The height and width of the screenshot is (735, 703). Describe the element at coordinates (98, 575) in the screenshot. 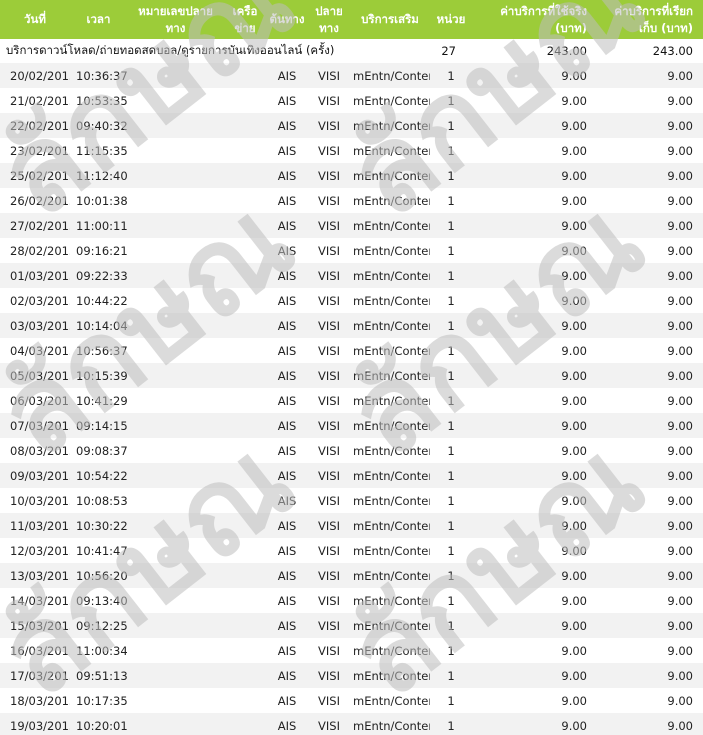

I see `cell-time: 10:56:20` at that location.